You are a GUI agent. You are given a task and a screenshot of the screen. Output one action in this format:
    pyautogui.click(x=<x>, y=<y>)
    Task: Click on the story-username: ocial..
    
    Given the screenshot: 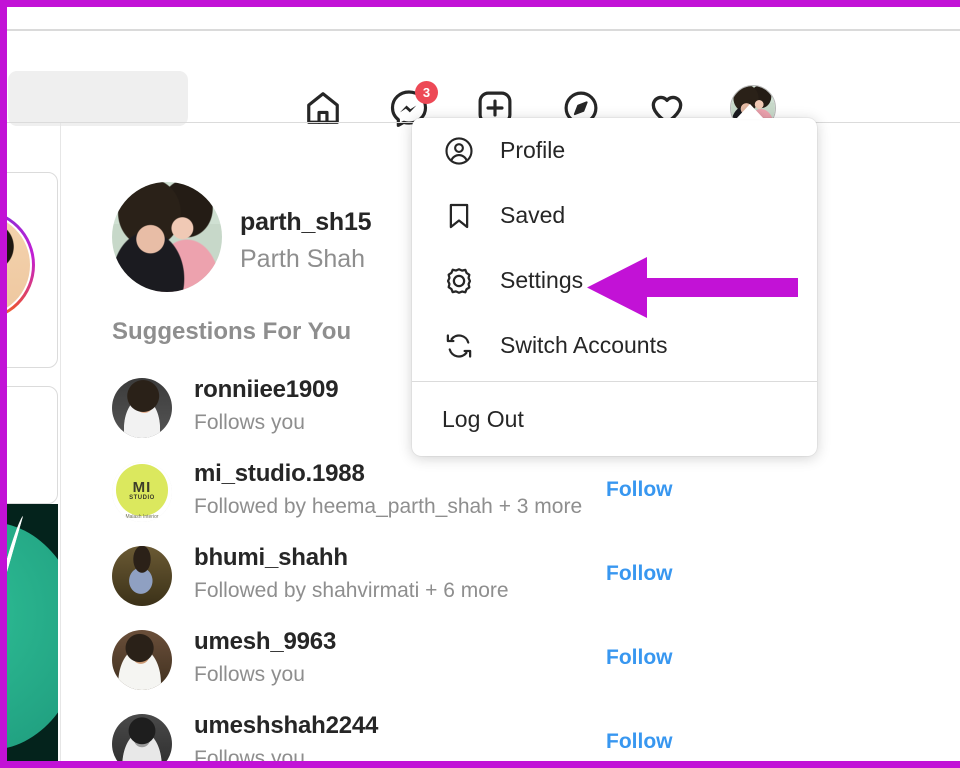 What is the action you would take?
    pyautogui.click(x=28, y=335)
    